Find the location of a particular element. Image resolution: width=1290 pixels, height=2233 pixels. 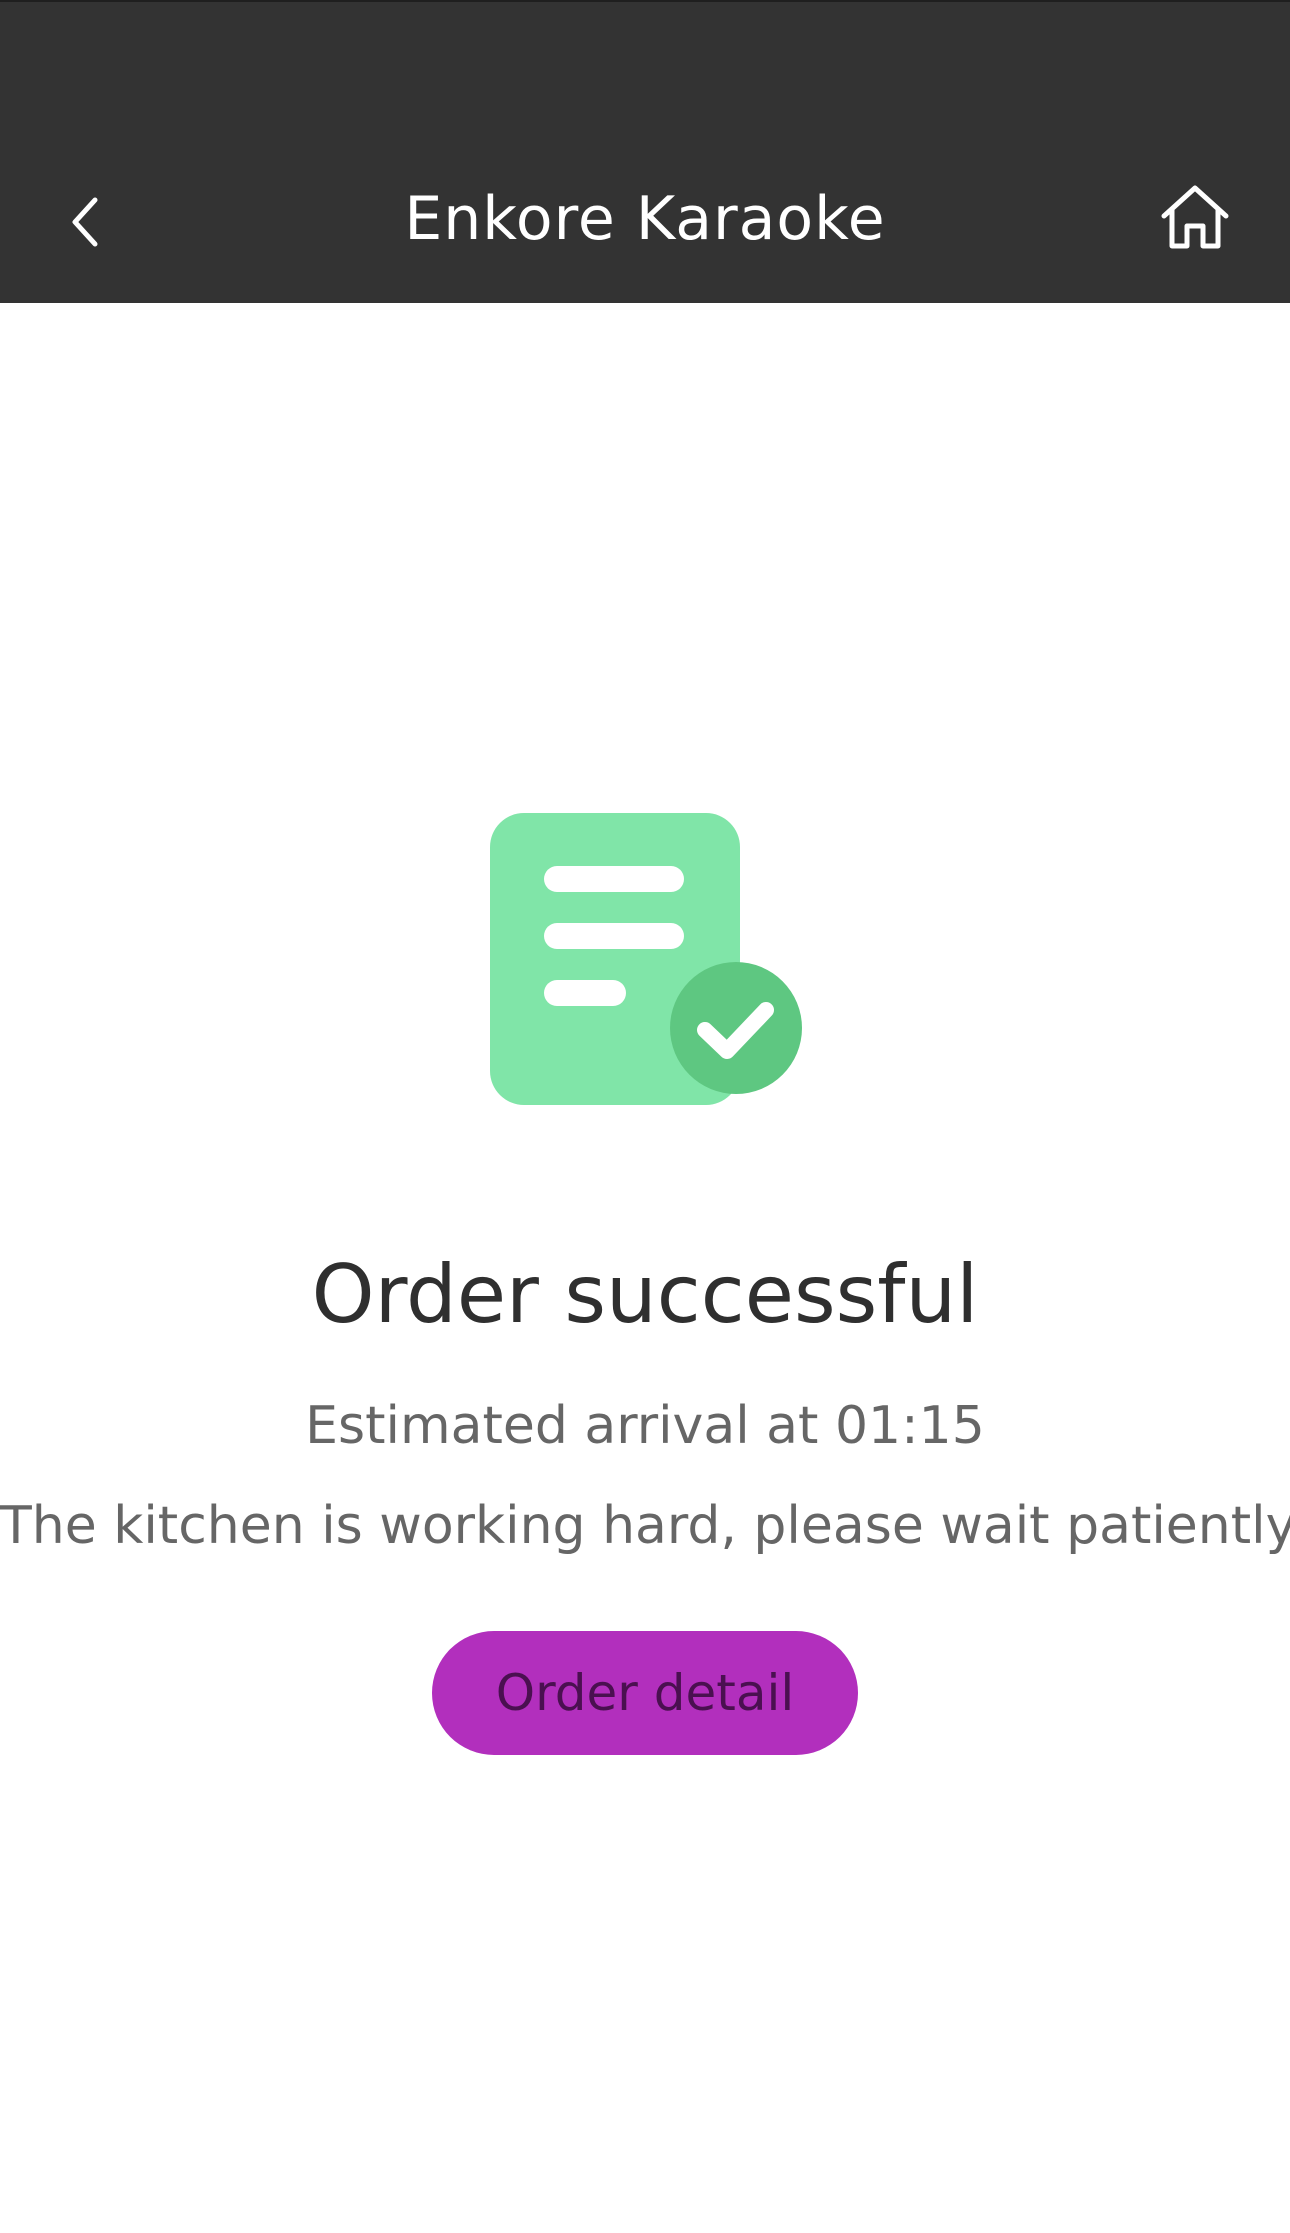

order-success-title: Order successful is located at coordinates (645, 1294).